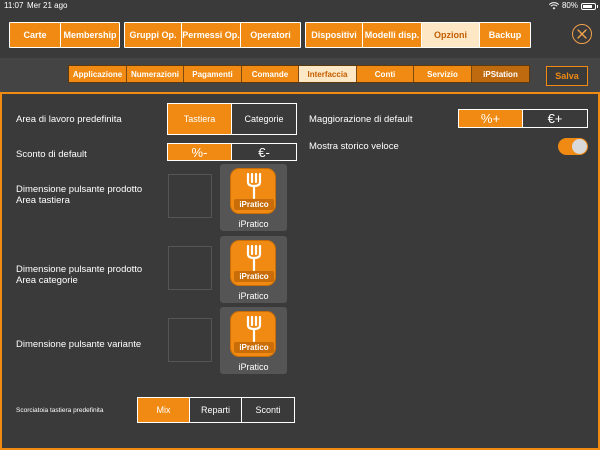  What do you see at coordinates (334, 35) in the screenshot?
I see `tab-dispositivi: Dispositivi` at bounding box center [334, 35].